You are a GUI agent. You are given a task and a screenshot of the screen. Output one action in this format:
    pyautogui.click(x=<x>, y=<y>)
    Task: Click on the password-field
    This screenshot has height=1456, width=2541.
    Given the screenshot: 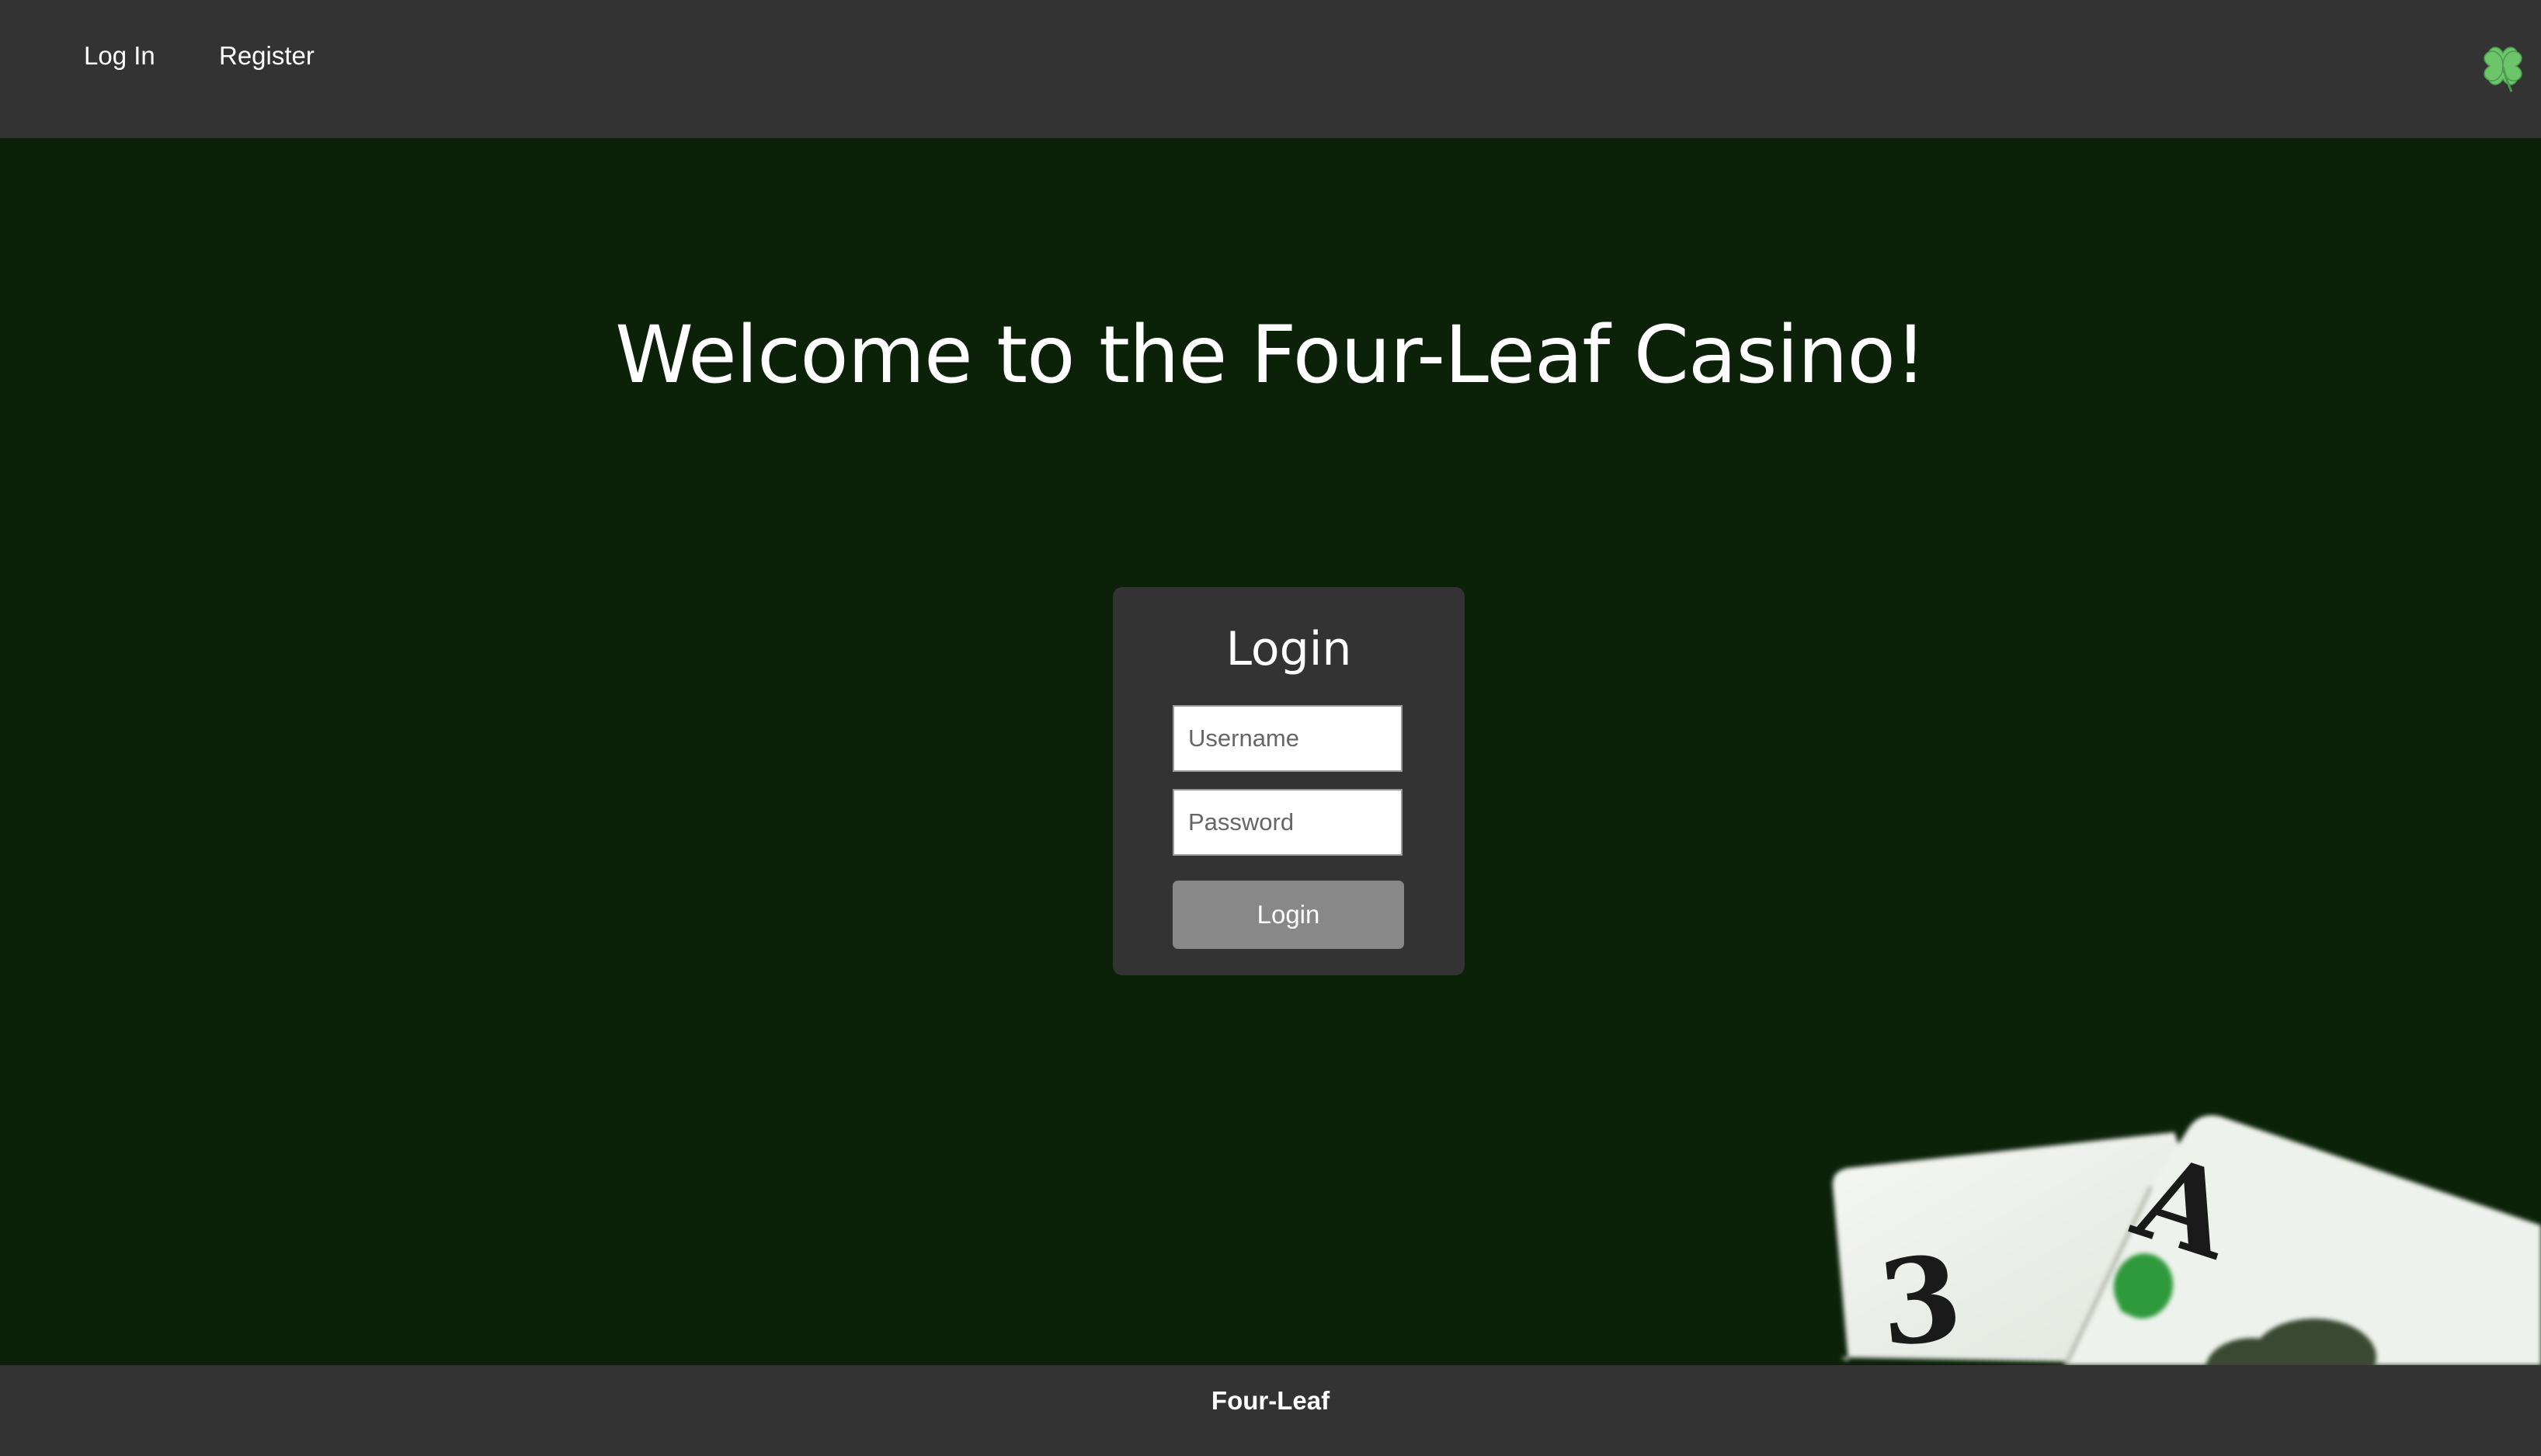 What is the action you would take?
    pyautogui.click(x=1288, y=823)
    